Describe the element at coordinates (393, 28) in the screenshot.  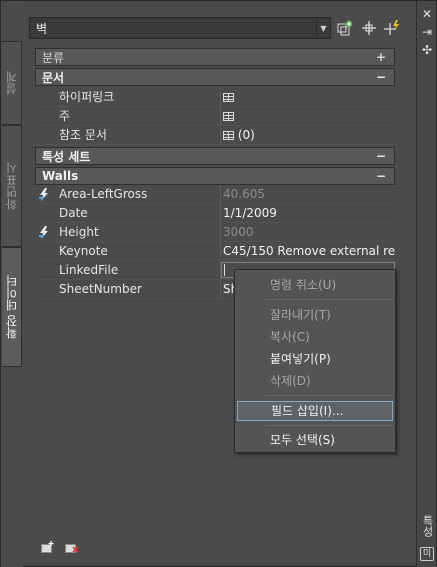
I see `quick-select-icon` at that location.